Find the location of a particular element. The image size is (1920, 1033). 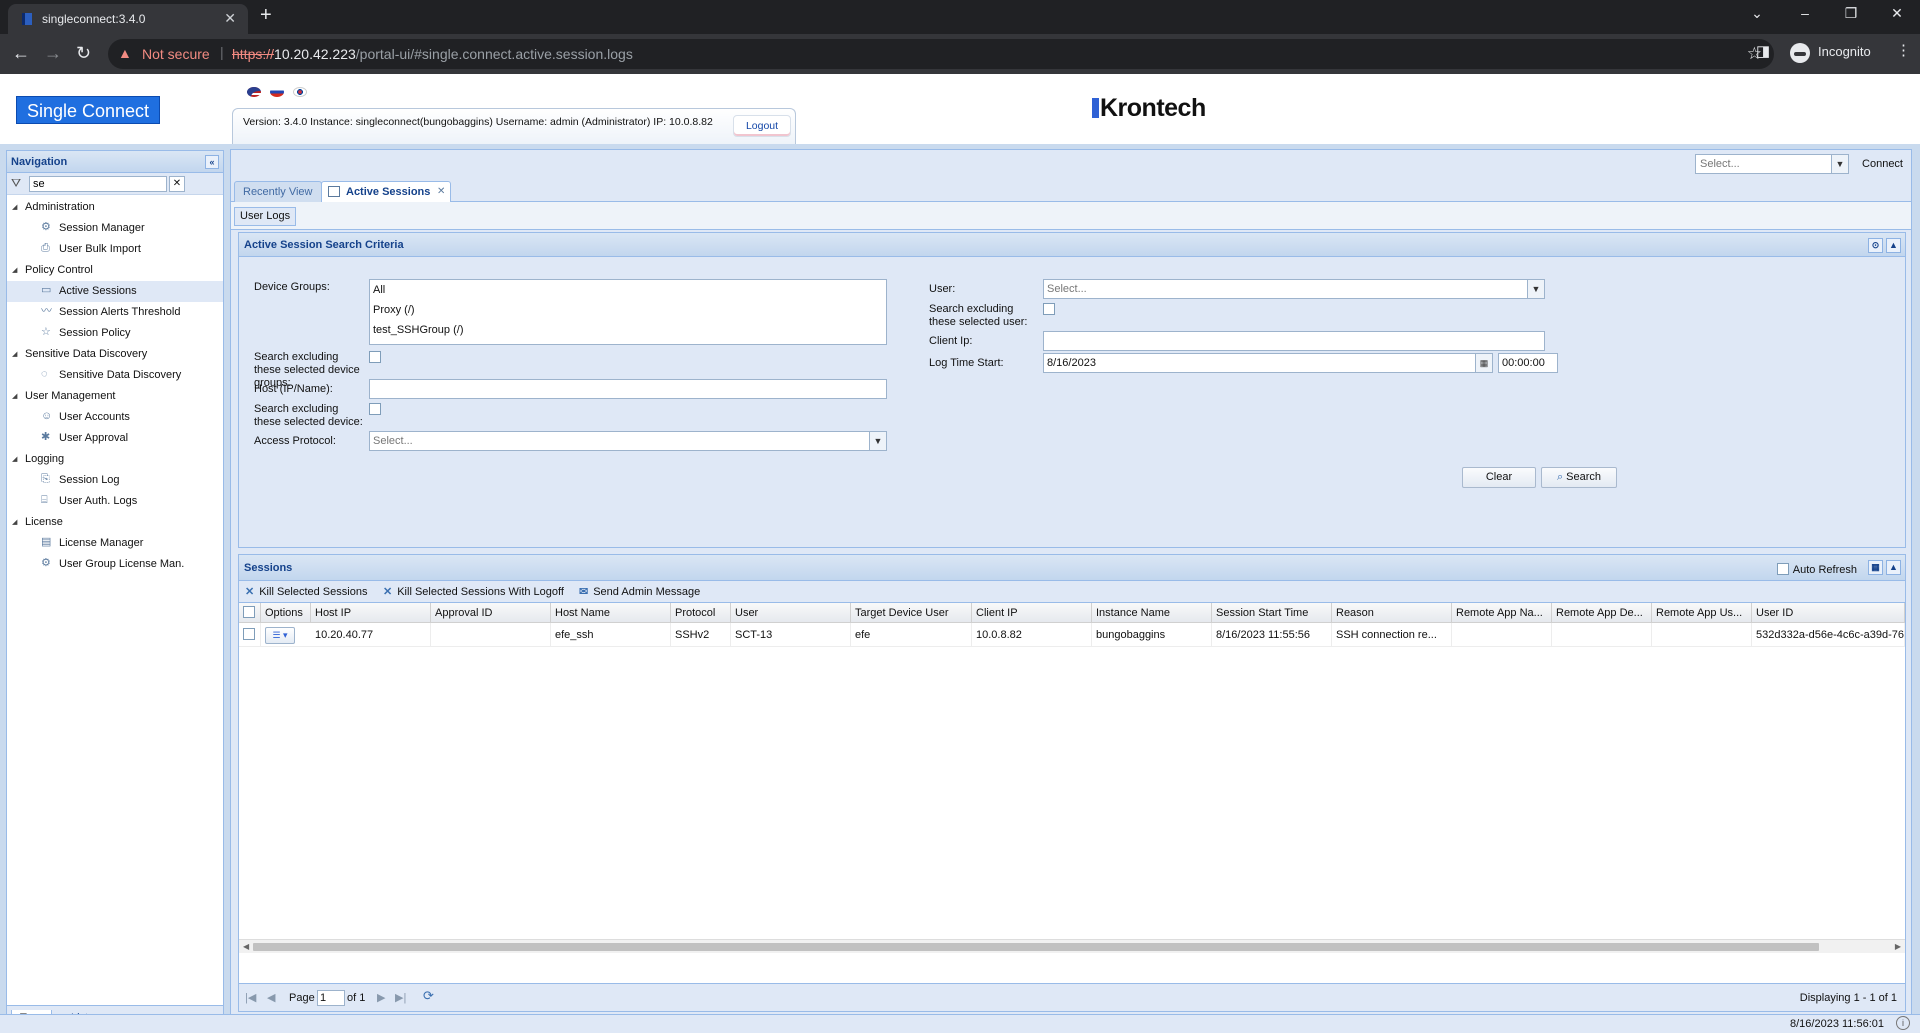

user-logs-button: User Logs is located at coordinates (265, 216).